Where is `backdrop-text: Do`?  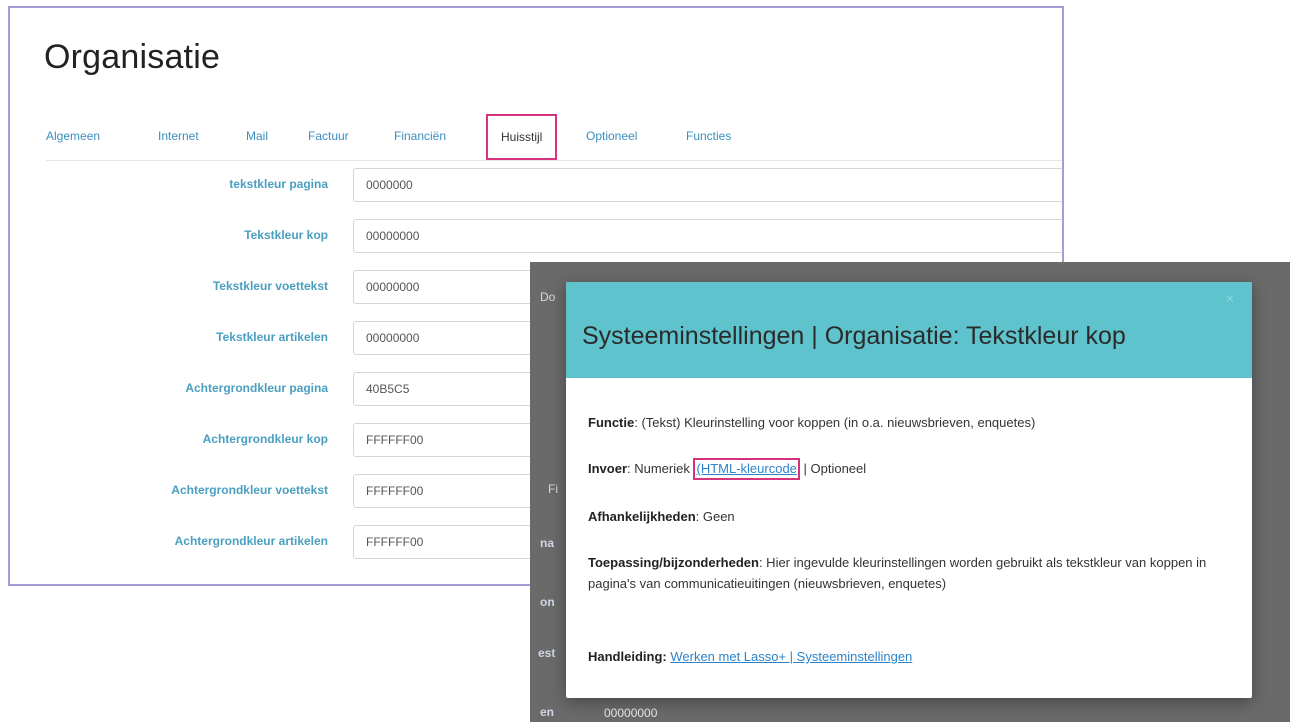 backdrop-text: Do is located at coordinates (548, 297).